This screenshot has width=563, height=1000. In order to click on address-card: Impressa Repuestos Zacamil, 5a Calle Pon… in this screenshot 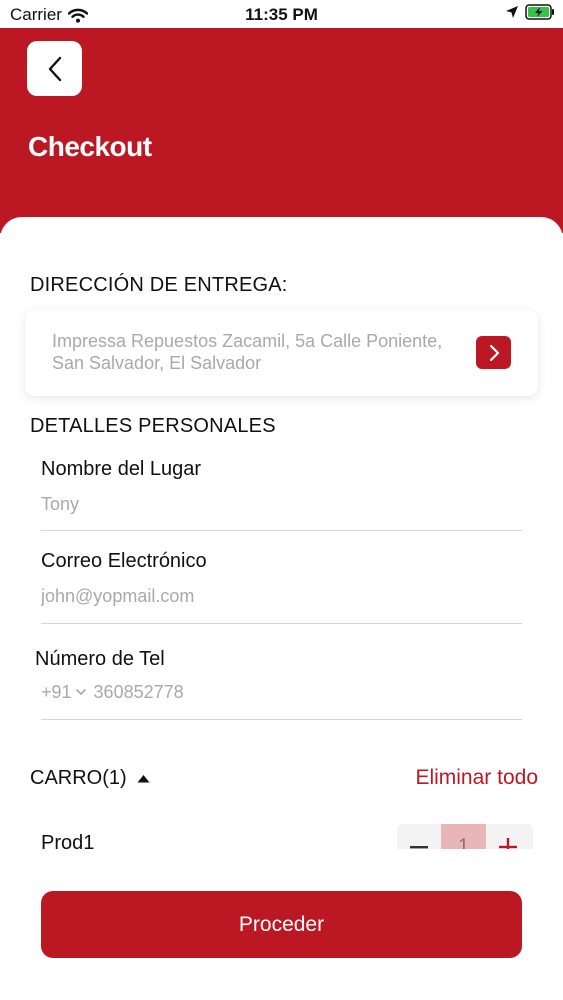, I will do `click(281, 353)`.